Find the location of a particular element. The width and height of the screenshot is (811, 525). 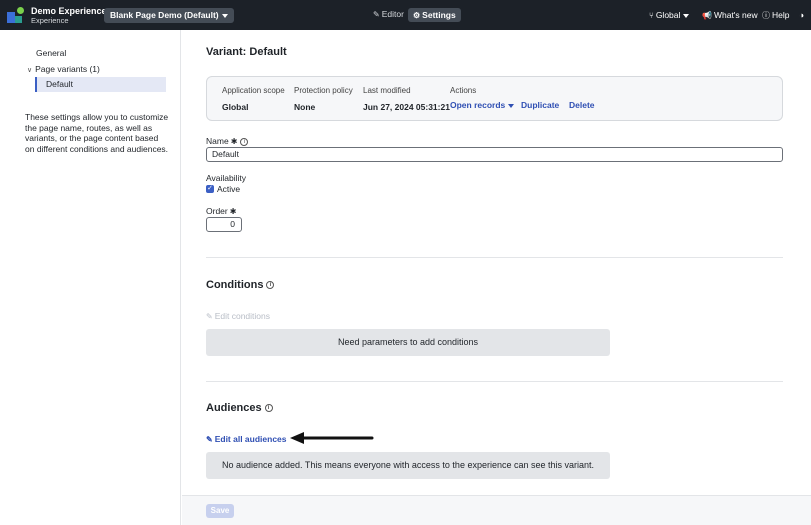

page-title: Variant: Default is located at coordinates (246, 52).